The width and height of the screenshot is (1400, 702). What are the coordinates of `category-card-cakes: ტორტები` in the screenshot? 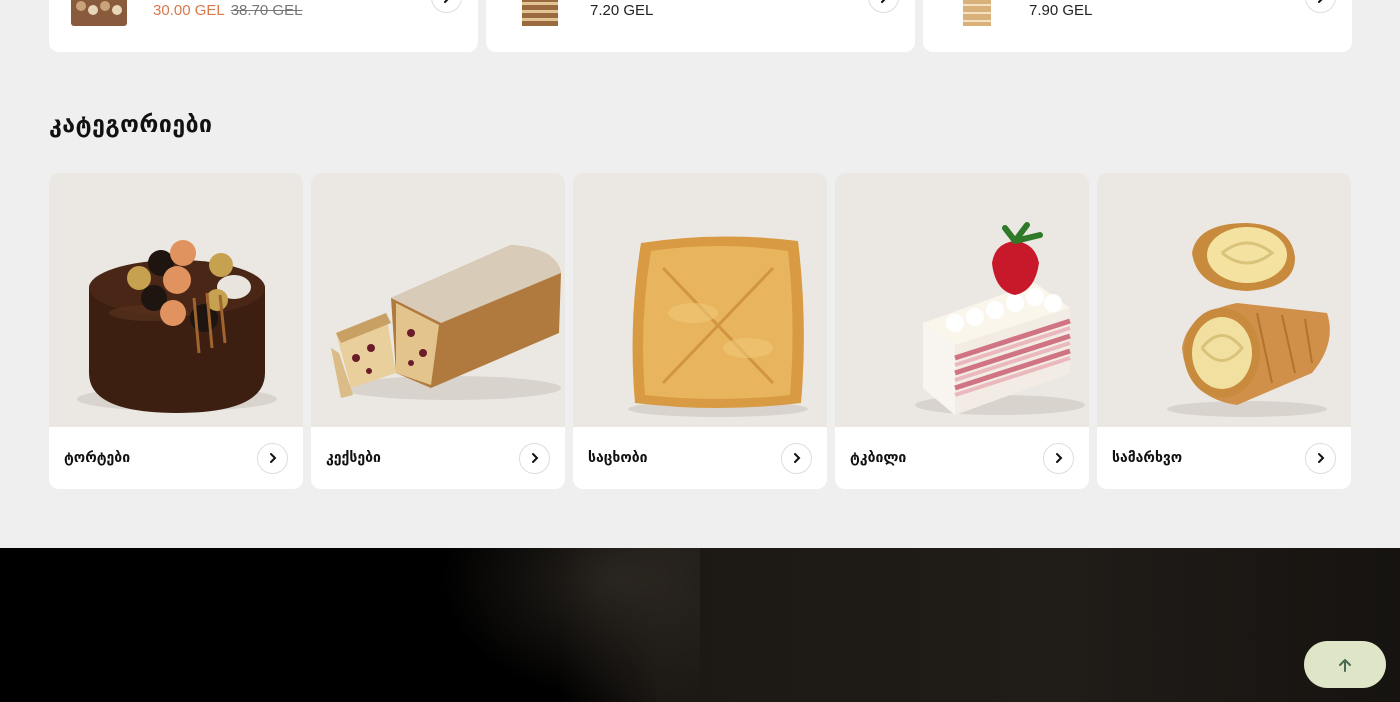 It's located at (176, 331).